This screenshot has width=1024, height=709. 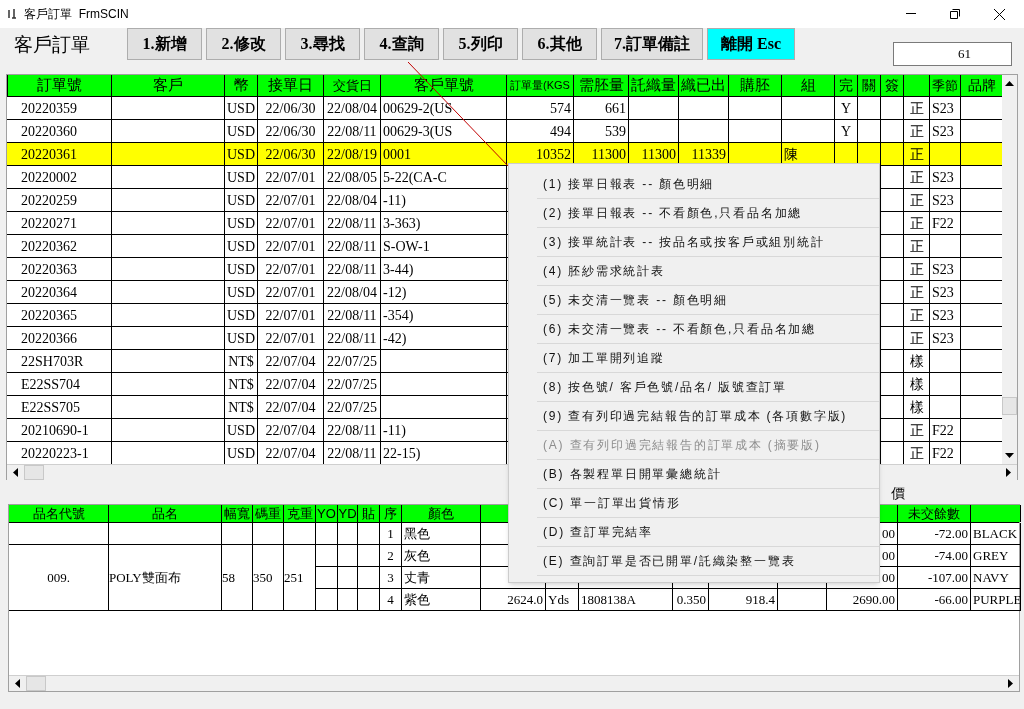 I want to click on table-cell-text: E22SS704, so click(x=51, y=384).